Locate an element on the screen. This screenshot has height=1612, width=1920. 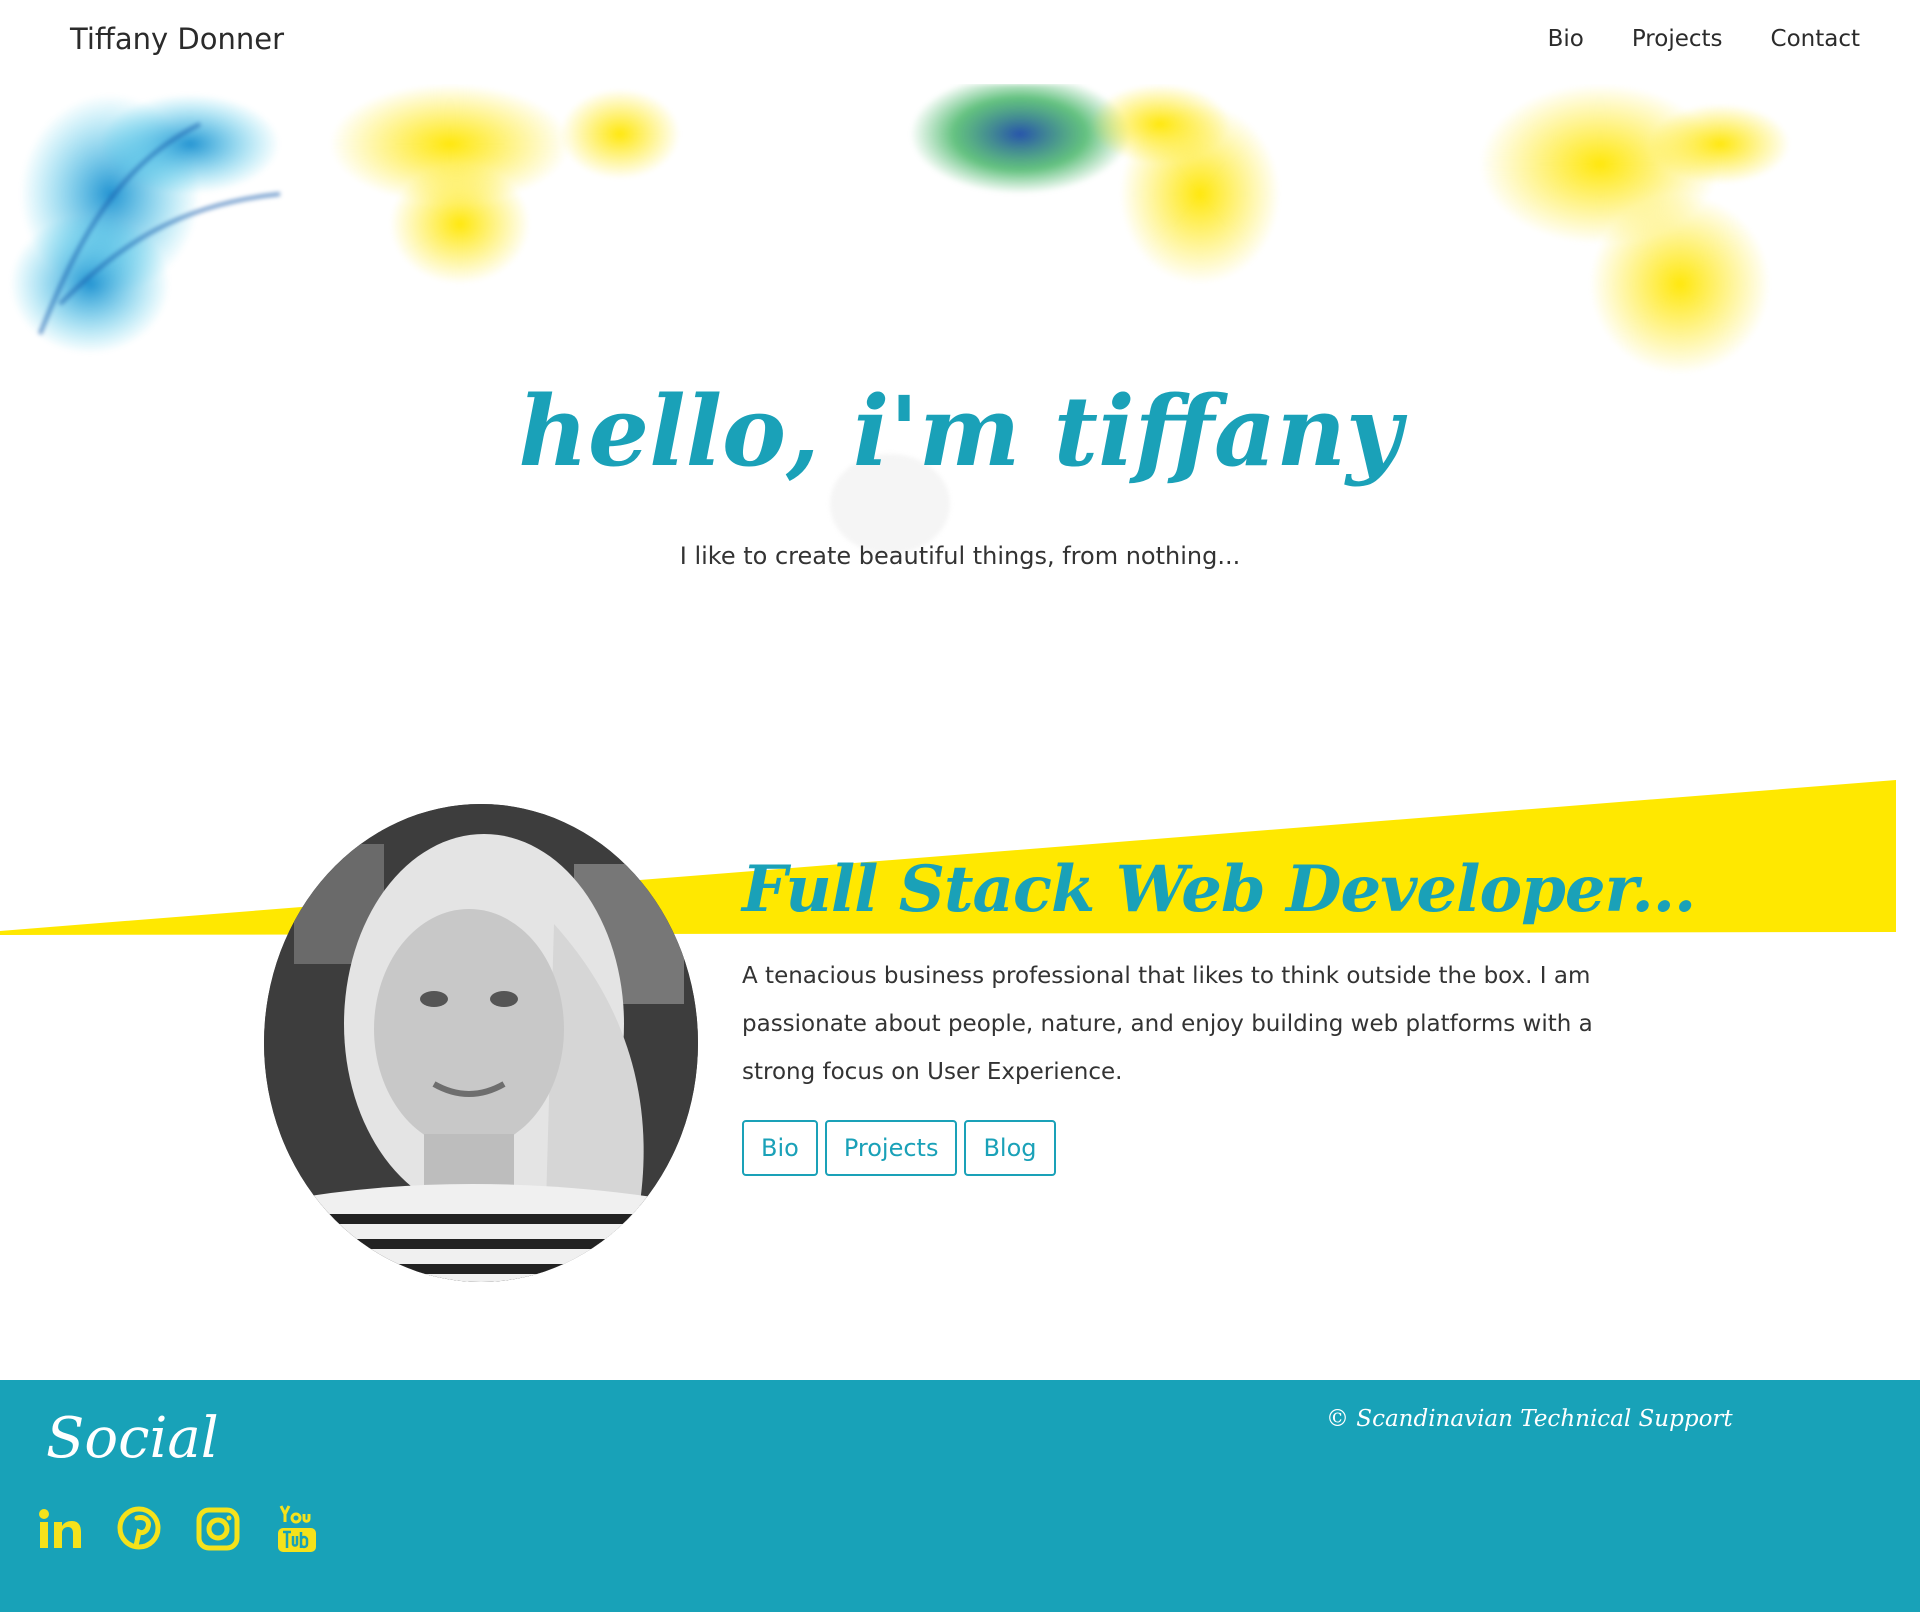
nav-contact-link: Contact is located at coordinates (1815, 39).